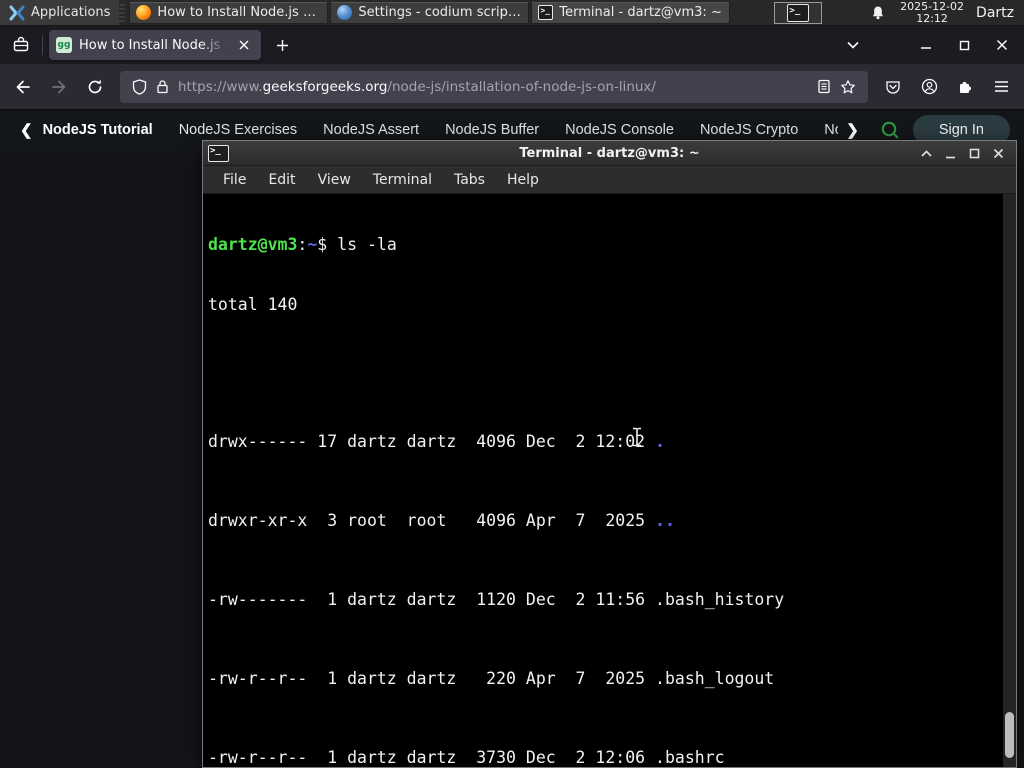 The height and width of the screenshot is (768, 1024). I want to click on subnav-scroll-right-icon: ❯, so click(852, 130).